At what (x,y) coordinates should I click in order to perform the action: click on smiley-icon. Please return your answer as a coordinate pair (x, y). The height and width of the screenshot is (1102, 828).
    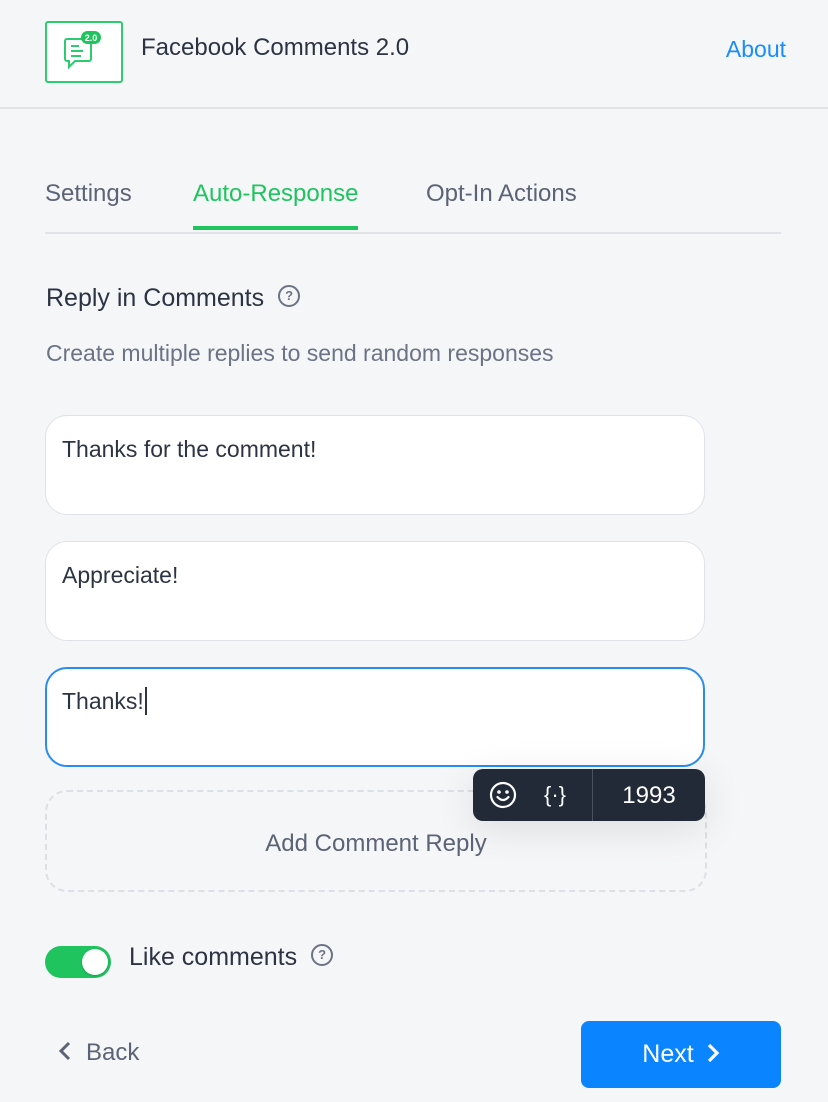
    Looking at the image, I should click on (503, 794).